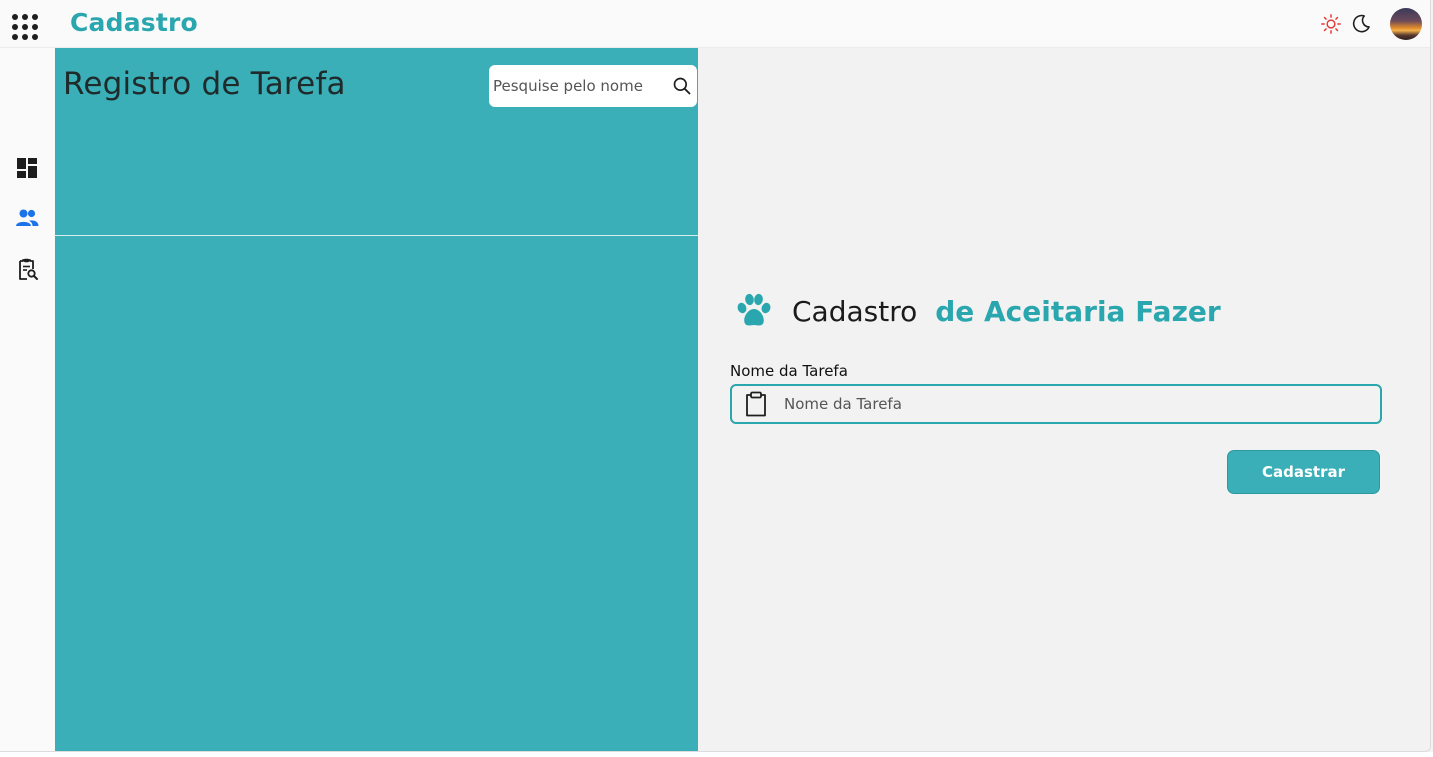  Describe the element at coordinates (204, 84) in the screenshot. I see `panel-title: Registro de Tarefa` at that location.